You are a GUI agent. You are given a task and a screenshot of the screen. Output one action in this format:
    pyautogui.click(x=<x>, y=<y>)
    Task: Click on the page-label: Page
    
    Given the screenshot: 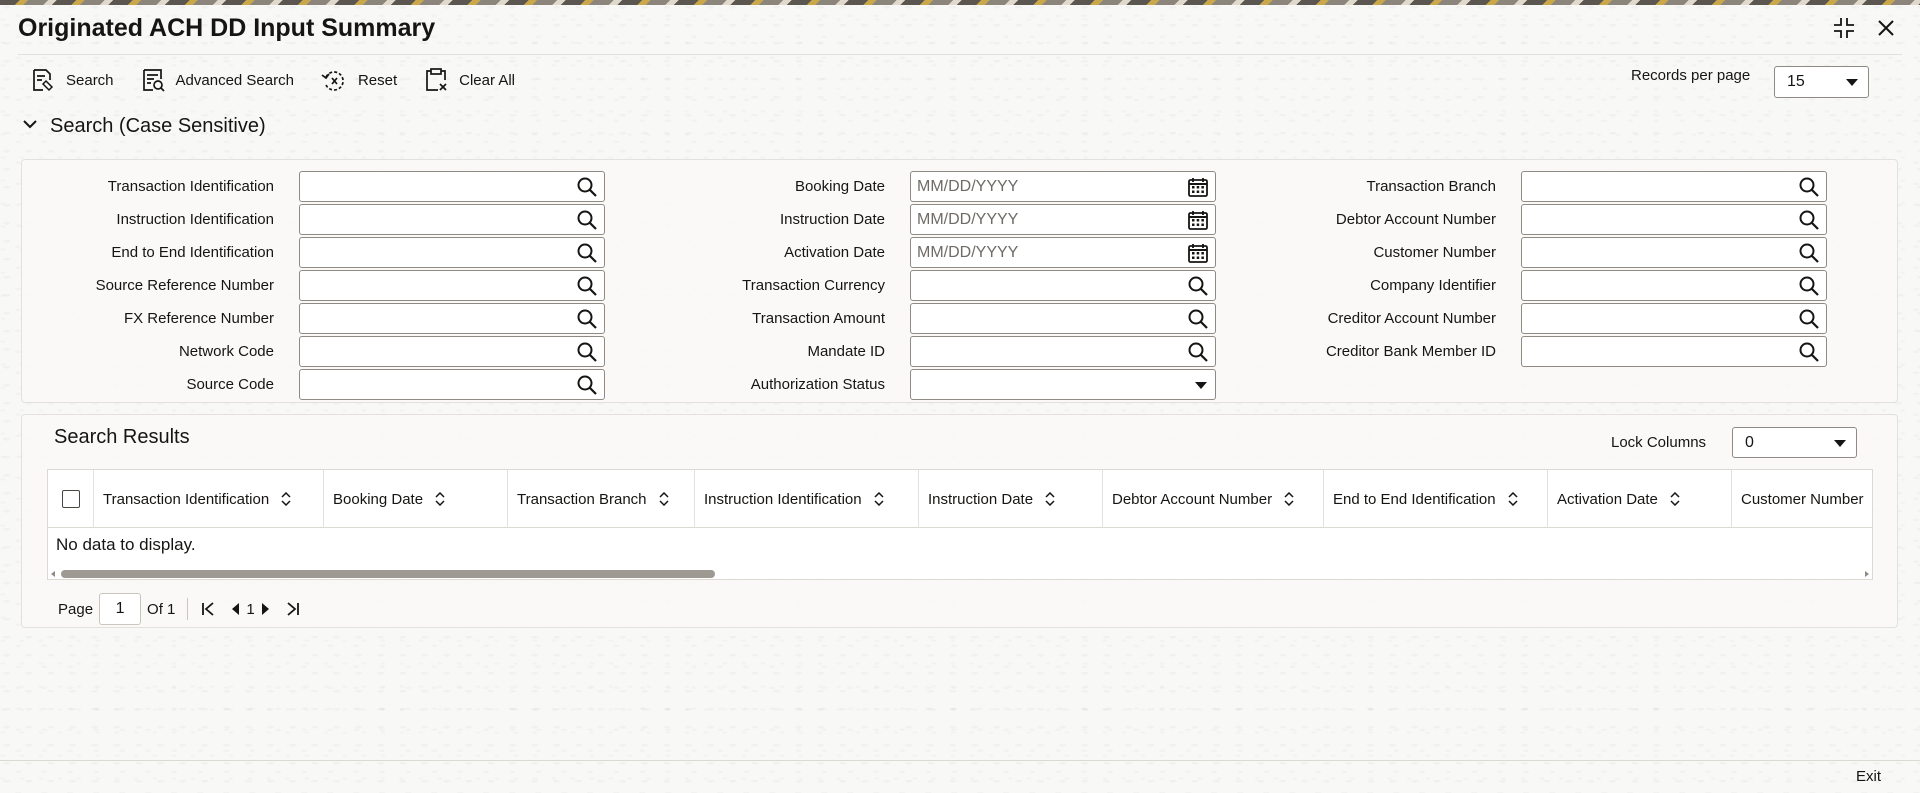 What is the action you would take?
    pyautogui.click(x=76, y=609)
    